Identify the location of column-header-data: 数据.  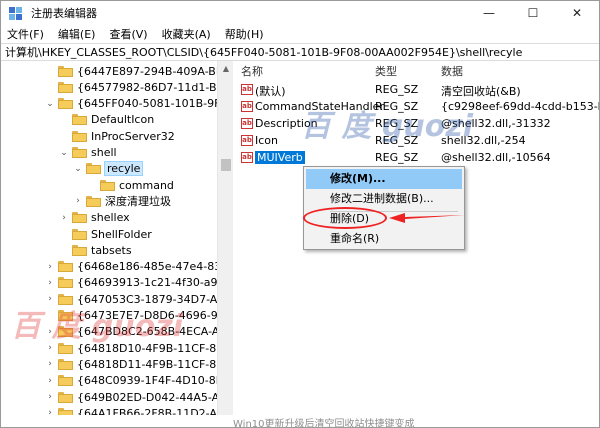
(452, 71).